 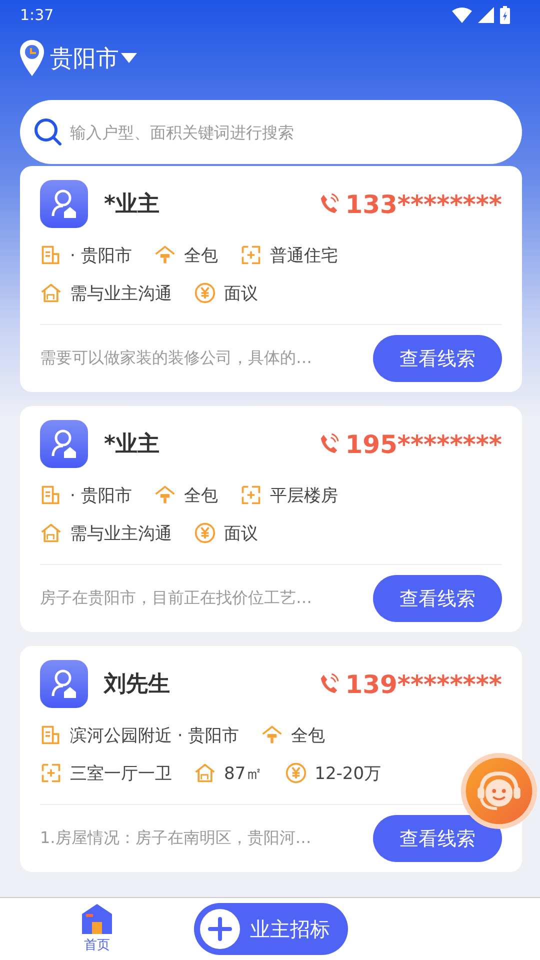 I want to click on wifi-icon, so click(x=462, y=15).